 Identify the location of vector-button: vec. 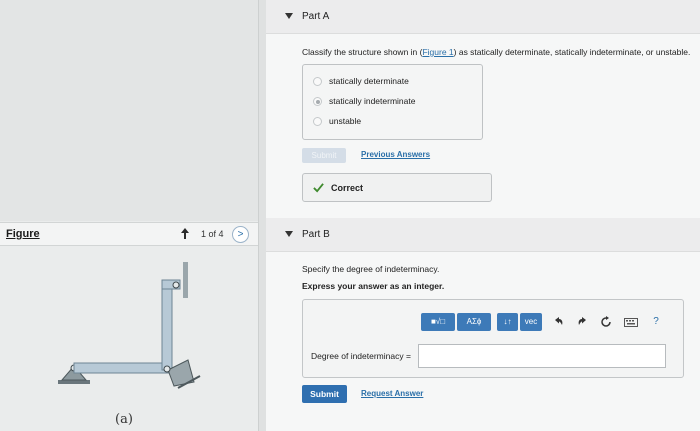
(531, 322).